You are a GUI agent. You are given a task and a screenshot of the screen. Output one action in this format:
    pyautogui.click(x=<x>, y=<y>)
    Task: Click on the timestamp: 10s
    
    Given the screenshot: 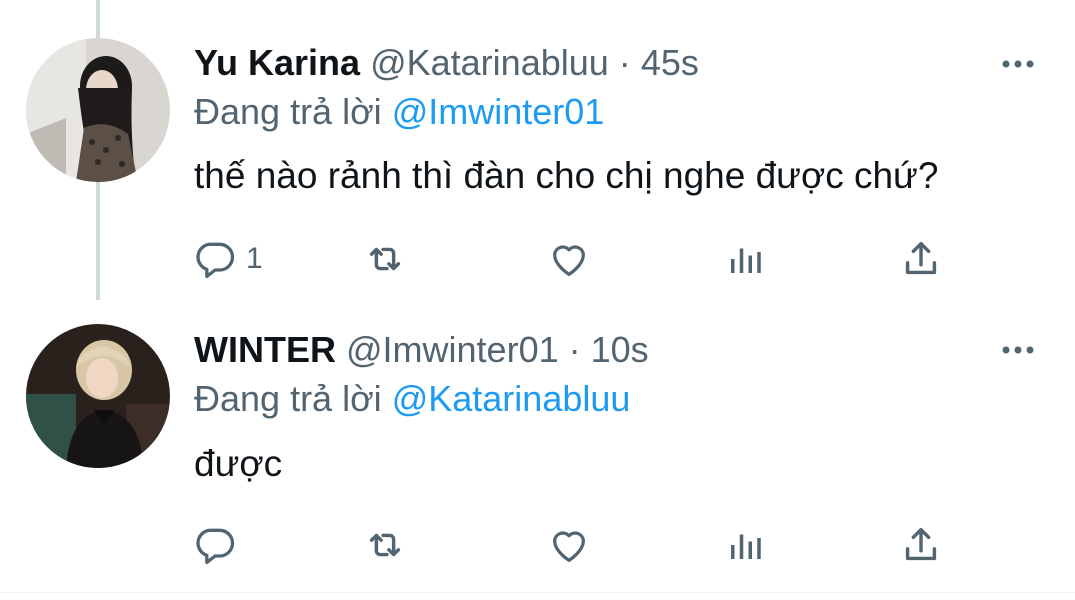 What is the action you would take?
    pyautogui.click(x=620, y=349)
    